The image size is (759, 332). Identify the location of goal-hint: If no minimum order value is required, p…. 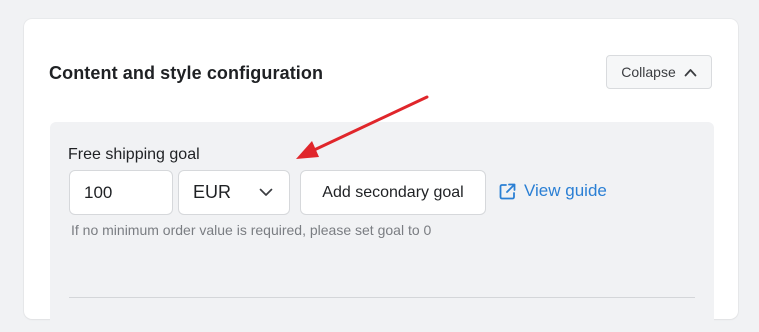
(251, 230).